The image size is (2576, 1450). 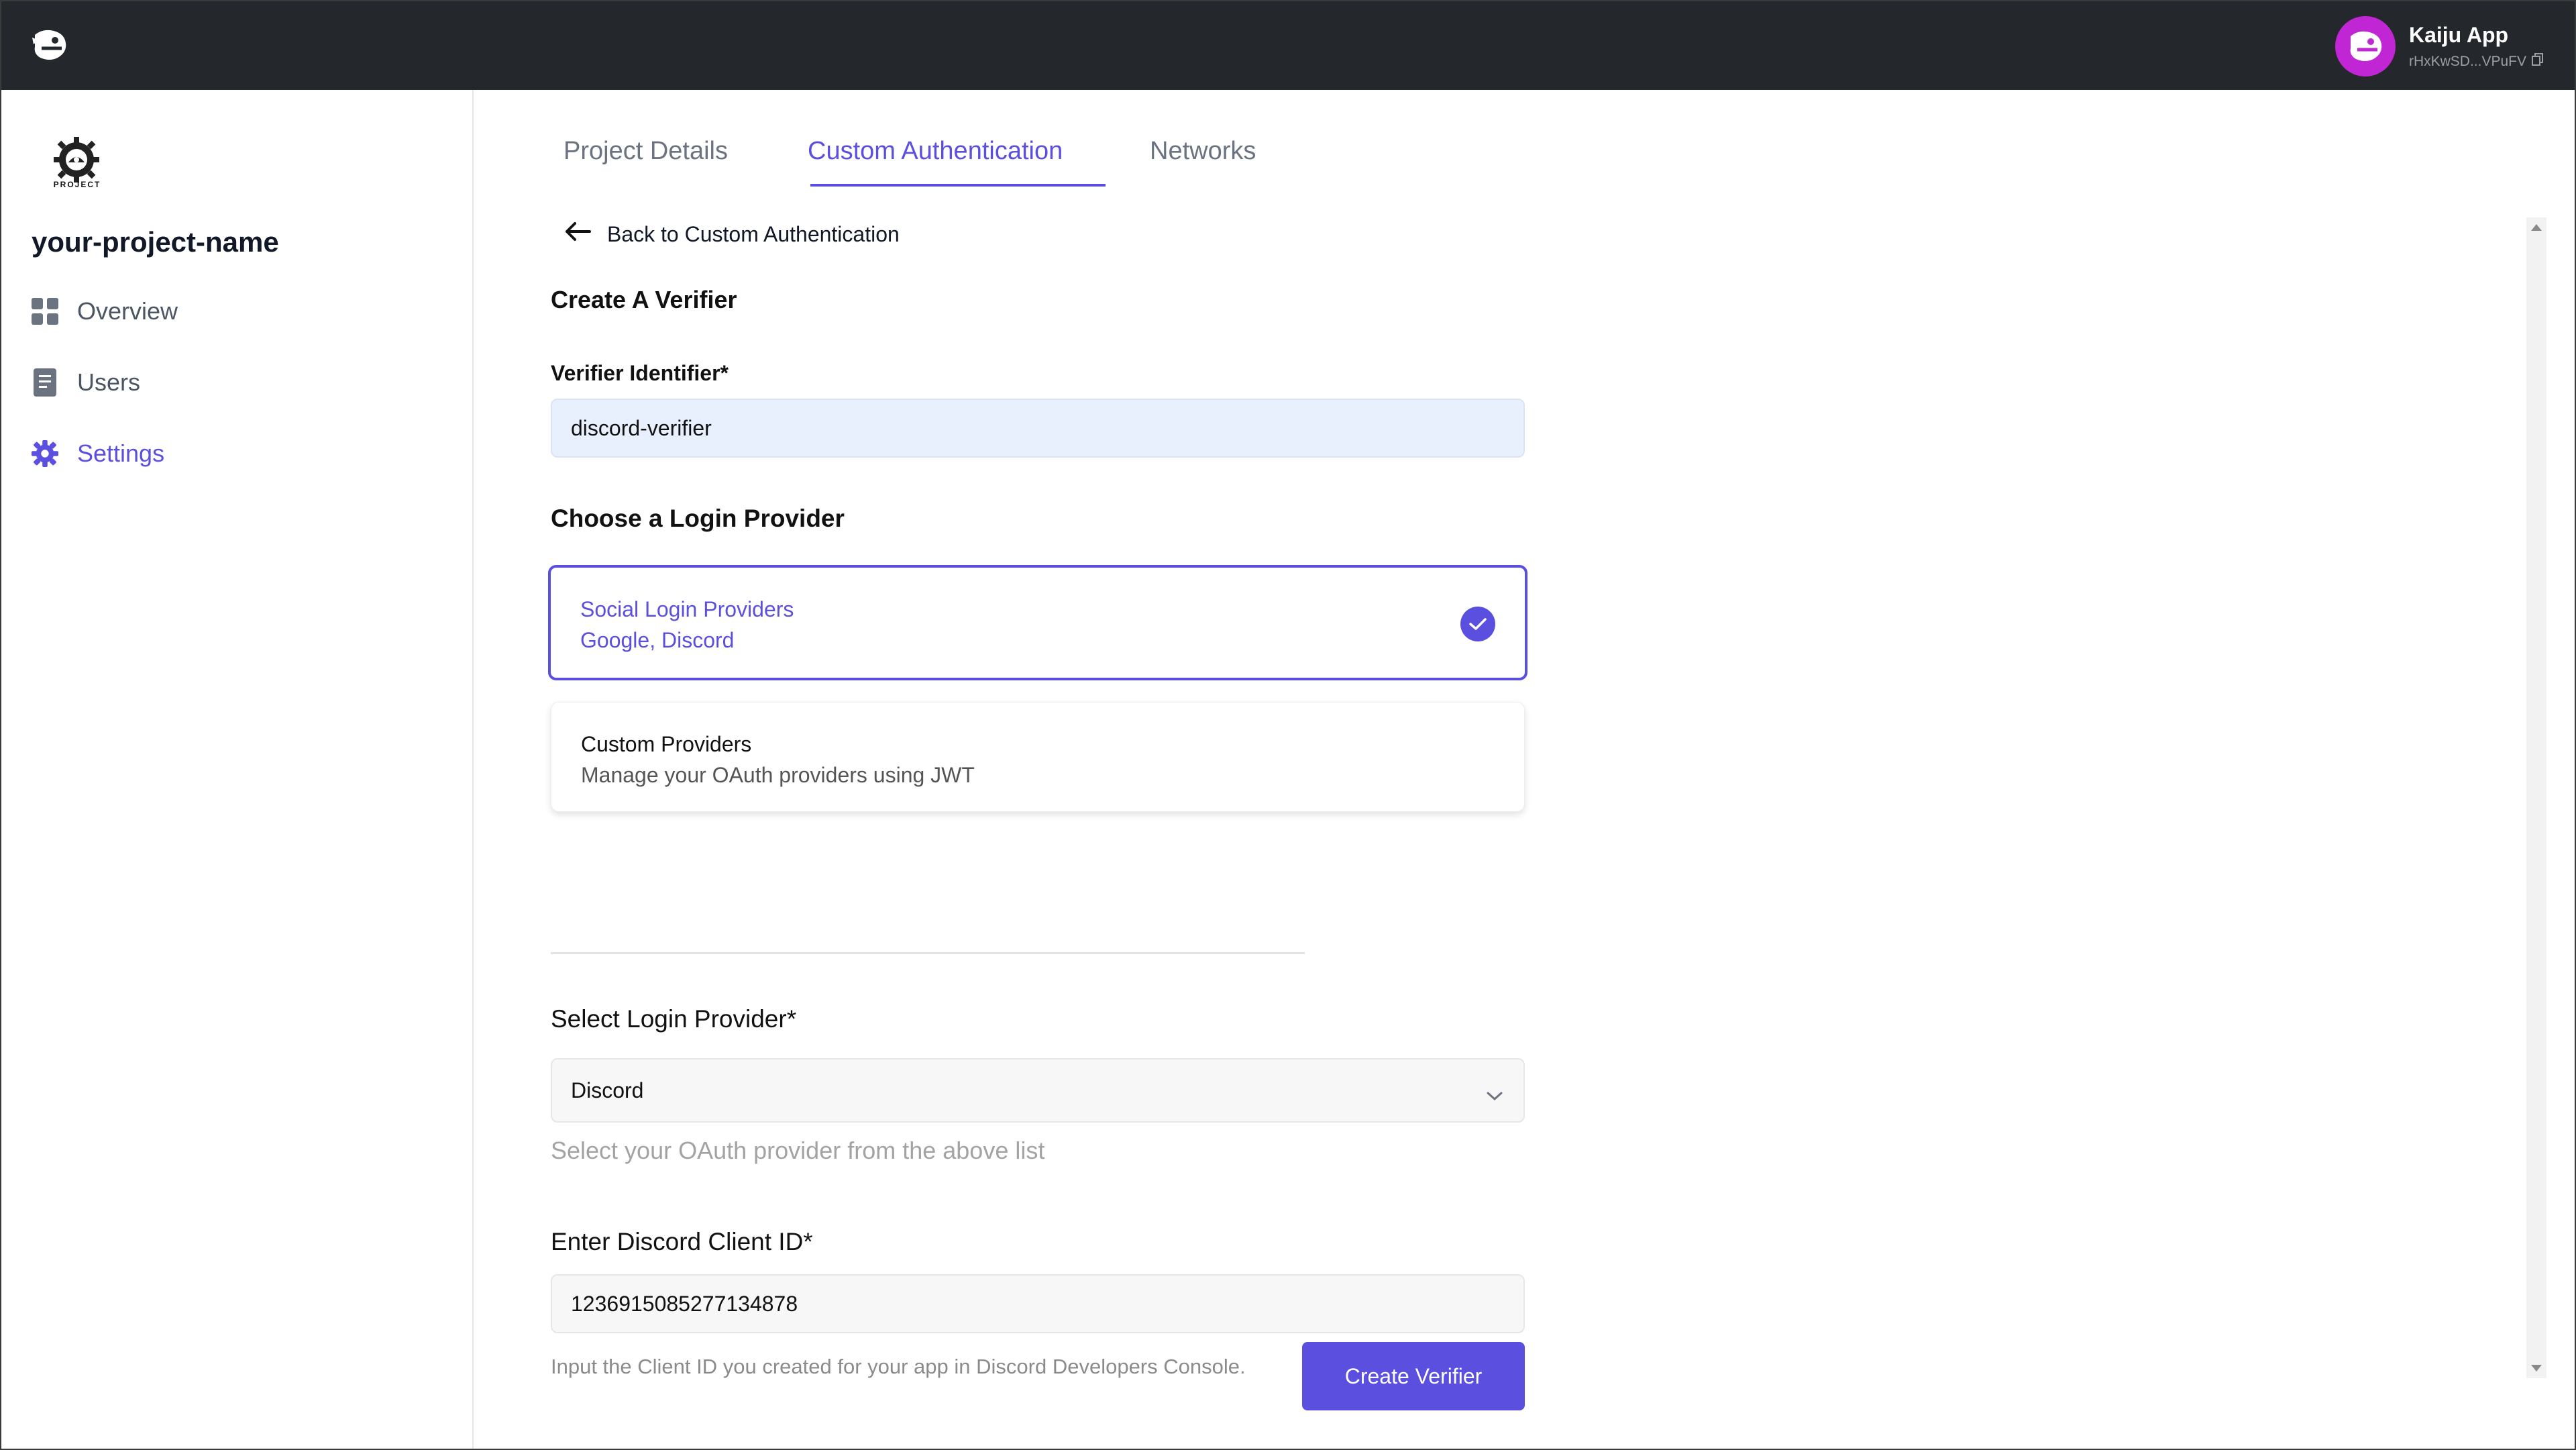 I want to click on kaiju-logo-icon, so click(x=49, y=45).